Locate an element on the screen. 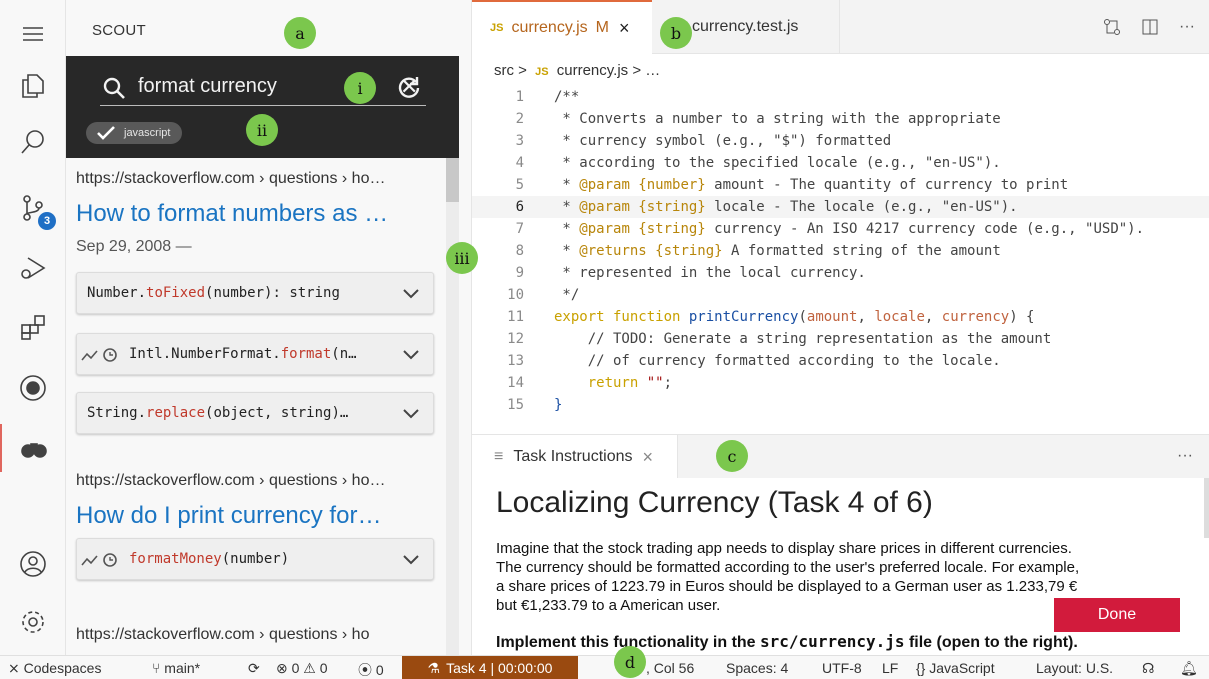 The width and height of the screenshot is (1209, 679). document-icon: ≡ is located at coordinates (499, 456).